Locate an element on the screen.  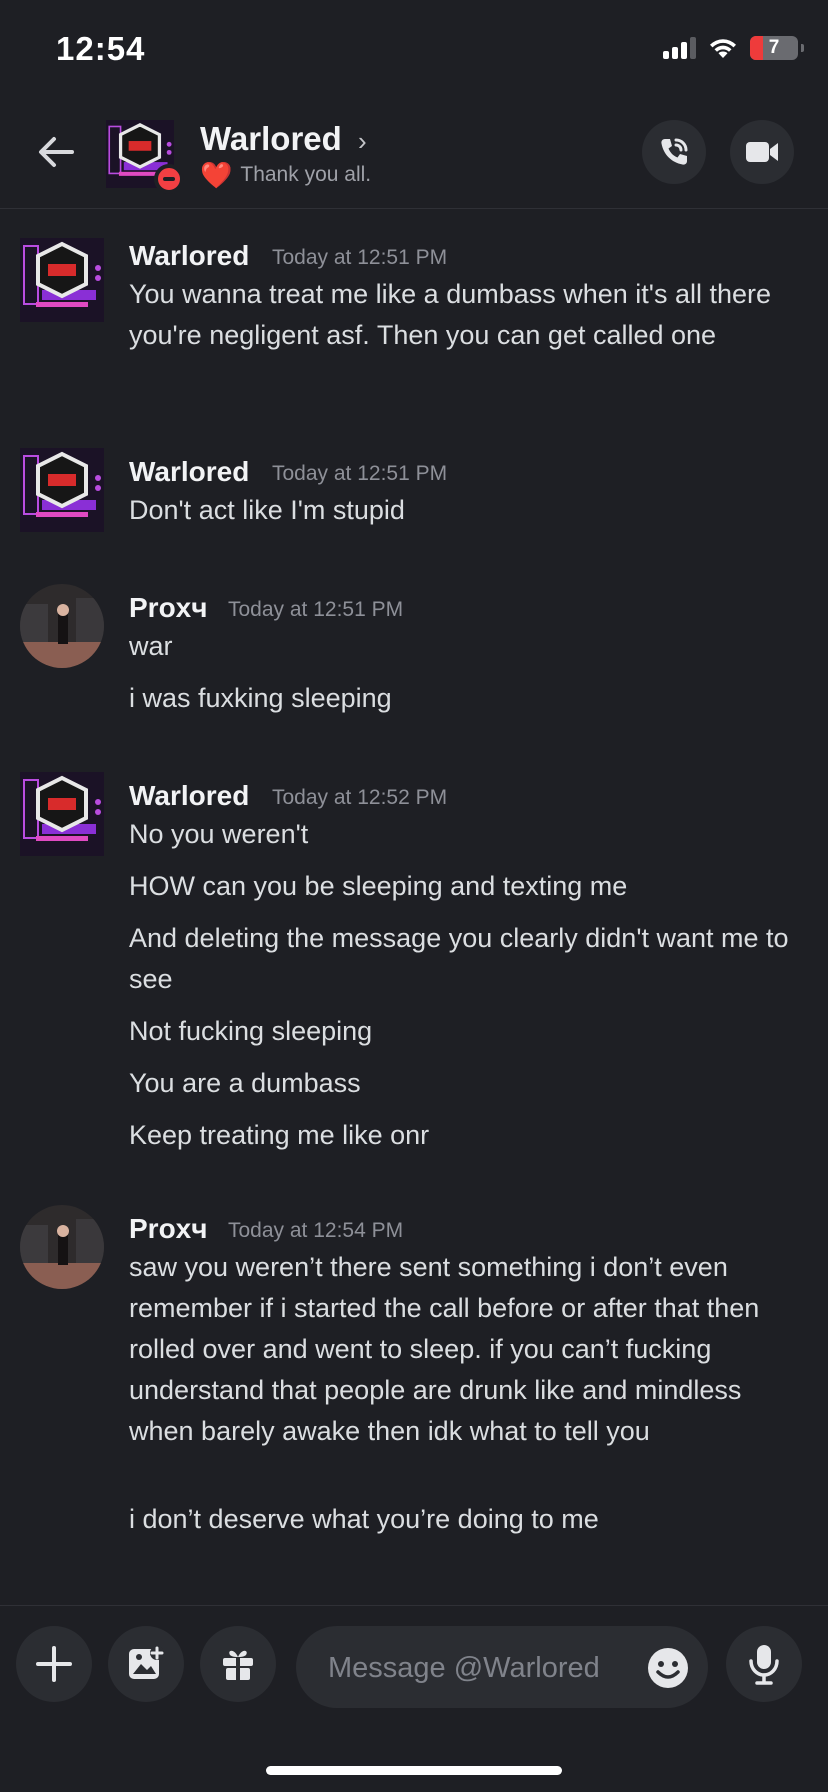
do-not-disturb-badge is located at coordinates (169, 179).